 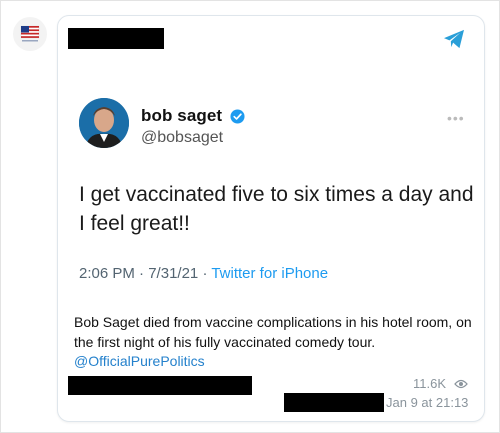 I want to click on eye-icon, so click(x=460, y=384).